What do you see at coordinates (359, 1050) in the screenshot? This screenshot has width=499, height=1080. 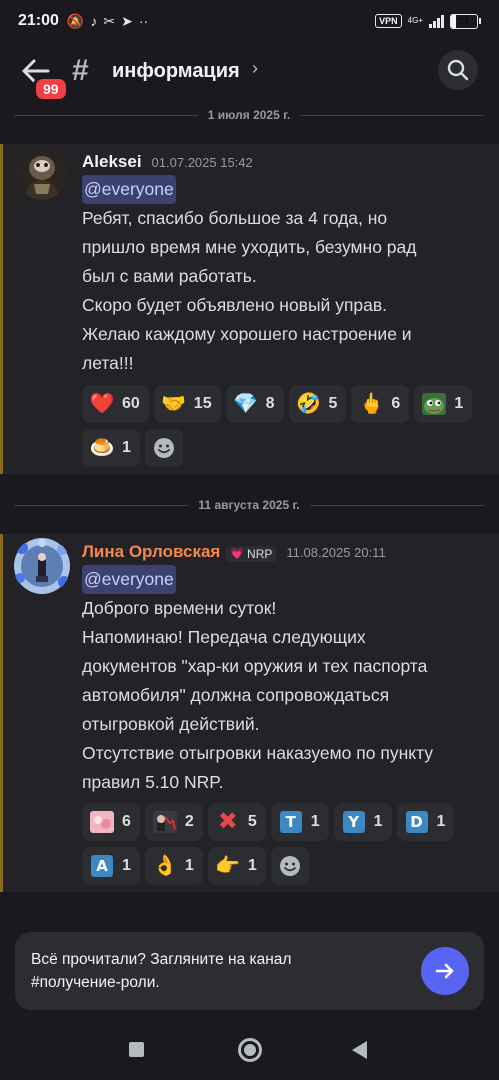 I see `back-button` at bounding box center [359, 1050].